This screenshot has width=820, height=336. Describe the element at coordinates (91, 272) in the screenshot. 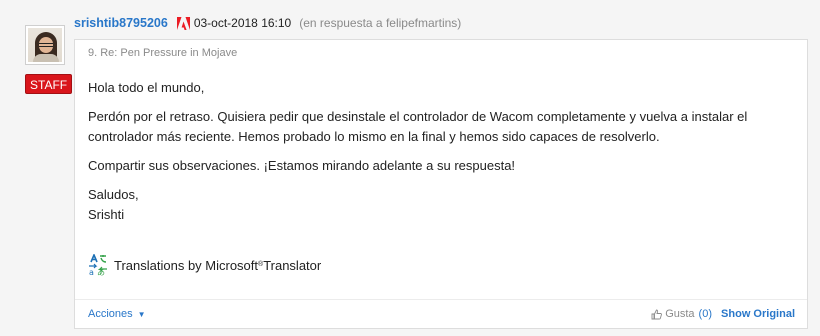

I see `svg-text: a` at that location.